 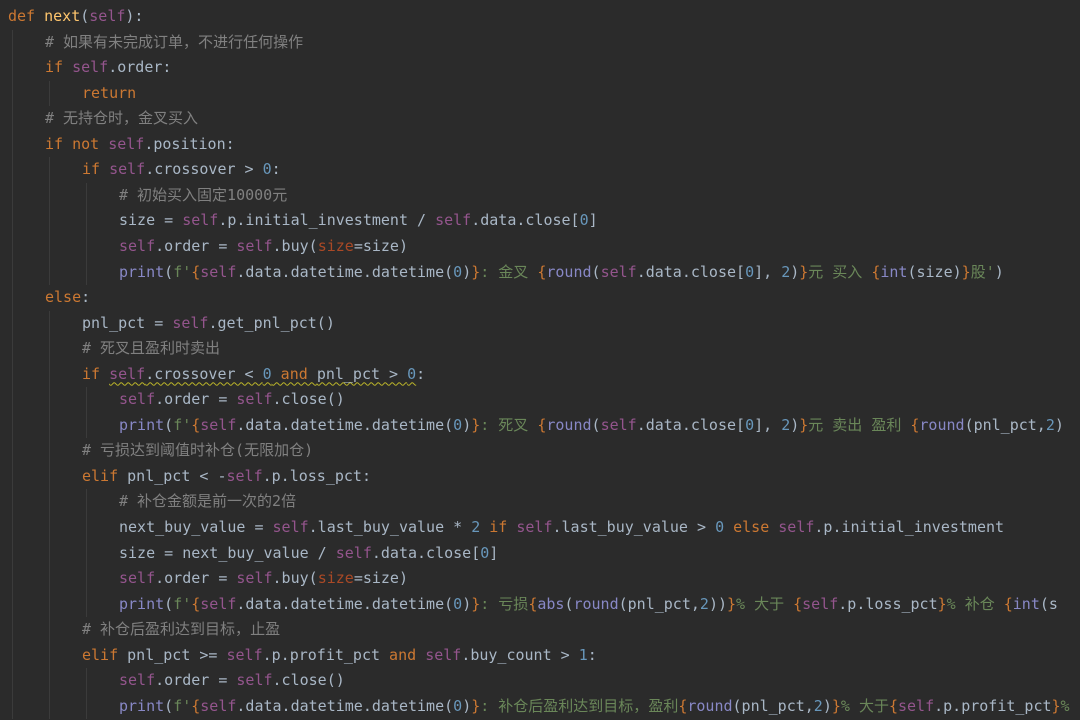 I want to click on code-token: # 无持仓时，金叉买入, so click(x=122, y=118).